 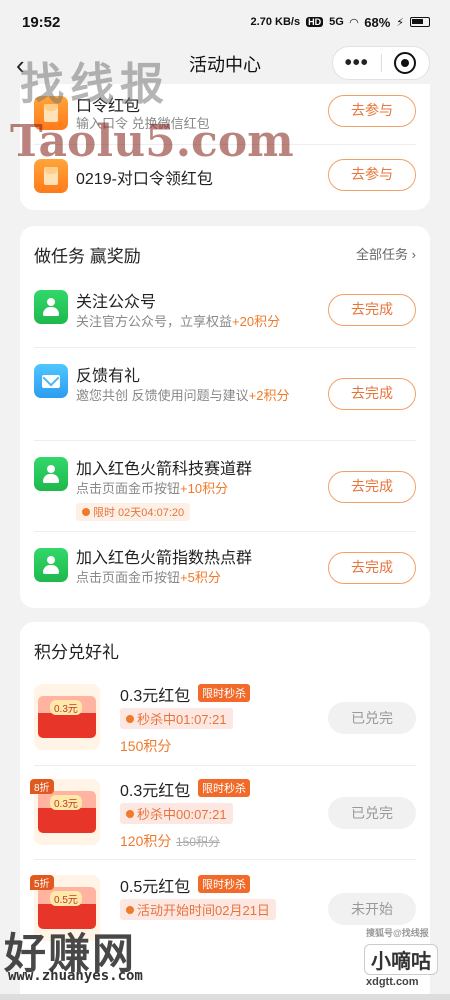 I want to click on status-time: 19:52, so click(x=41, y=22).